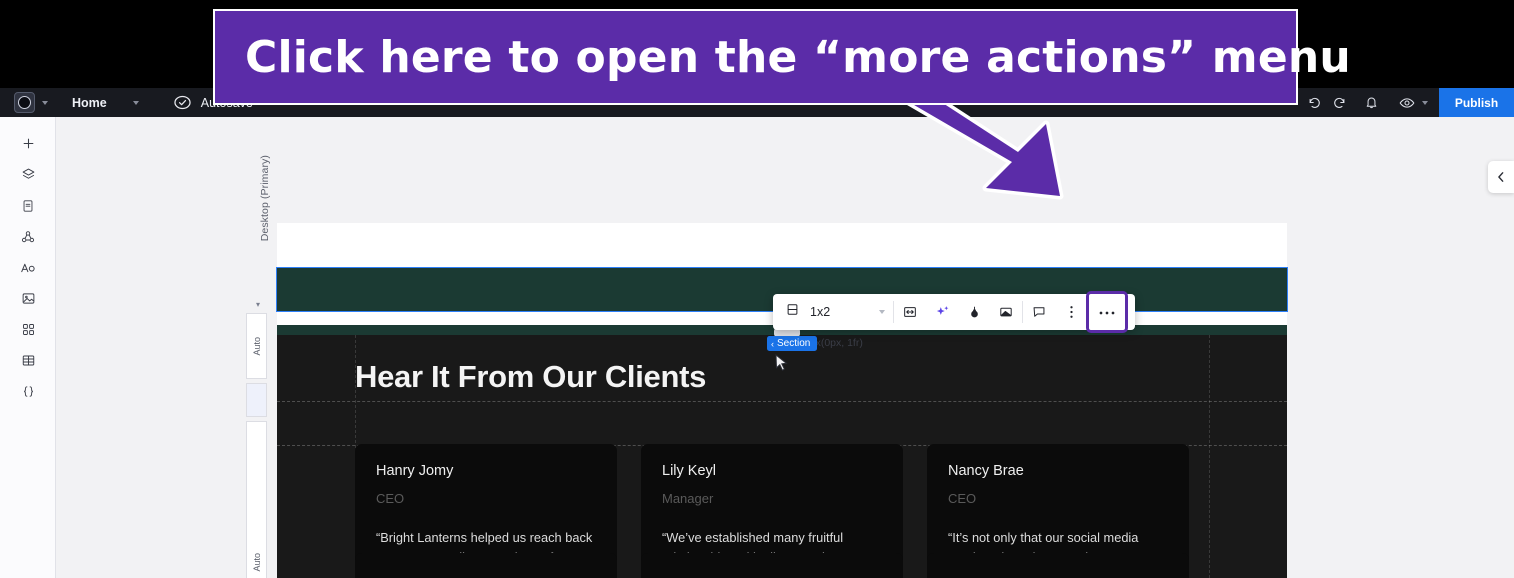  I want to click on layout-caret-icon, so click(882, 312).